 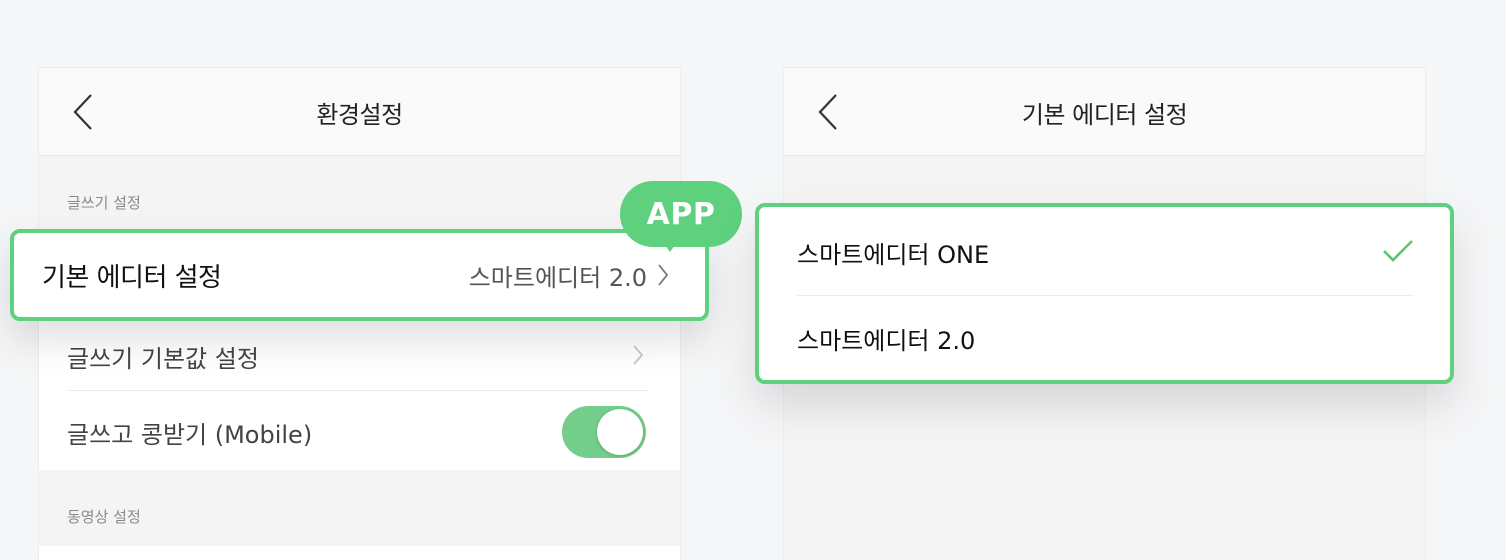 I want to click on settings-list: 글쓰기 기본값 설정 글쓰고 콩받기 (Mobile), so click(x=359, y=394).